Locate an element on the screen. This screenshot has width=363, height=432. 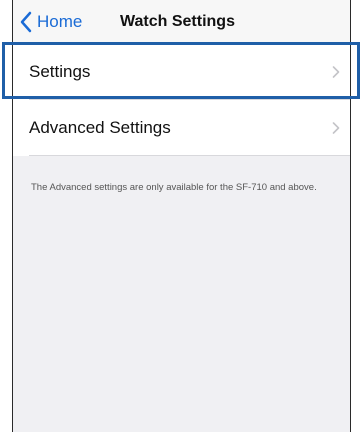
advanced-settings-row-label: Advanced Settings is located at coordinates (100, 127).